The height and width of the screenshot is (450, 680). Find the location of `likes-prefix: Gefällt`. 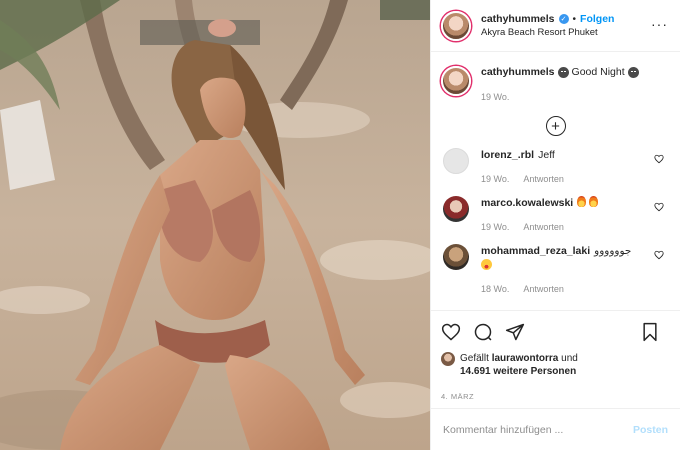

likes-prefix: Gefällt is located at coordinates (474, 358).